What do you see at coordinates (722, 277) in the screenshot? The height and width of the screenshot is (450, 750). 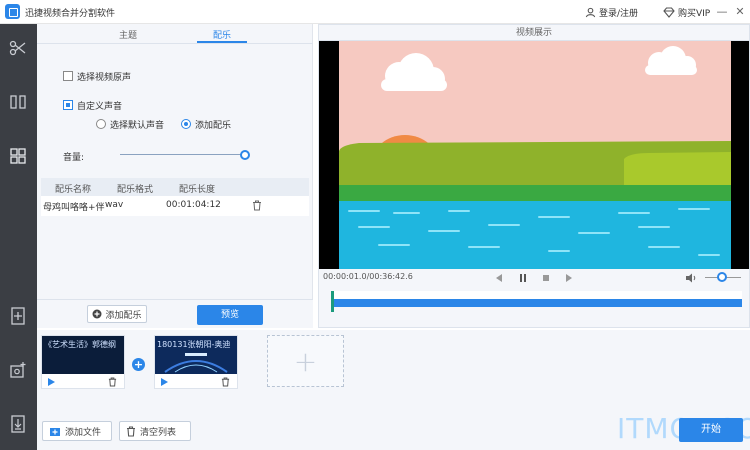 I see `player-volume-handle` at bounding box center [722, 277].